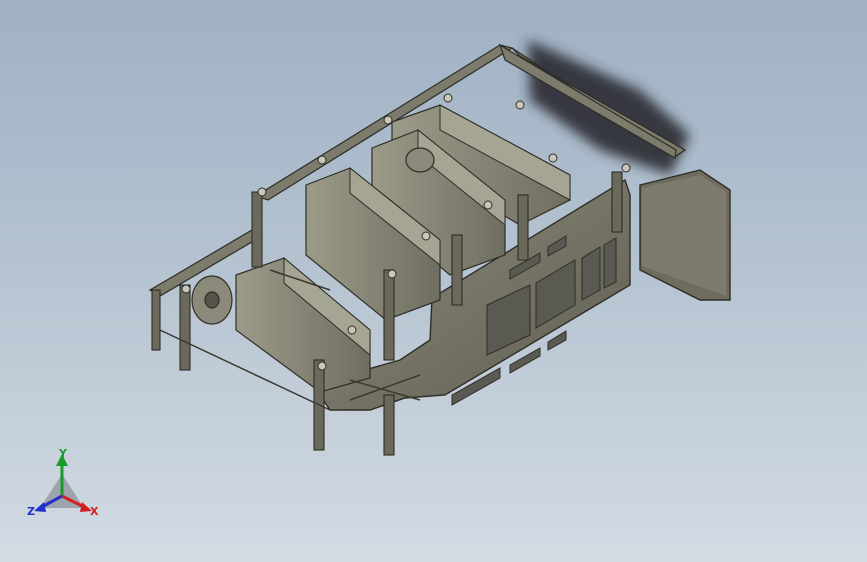 The width and height of the screenshot is (867, 562). I want to click on triad-x-label: X, so click(94, 511).